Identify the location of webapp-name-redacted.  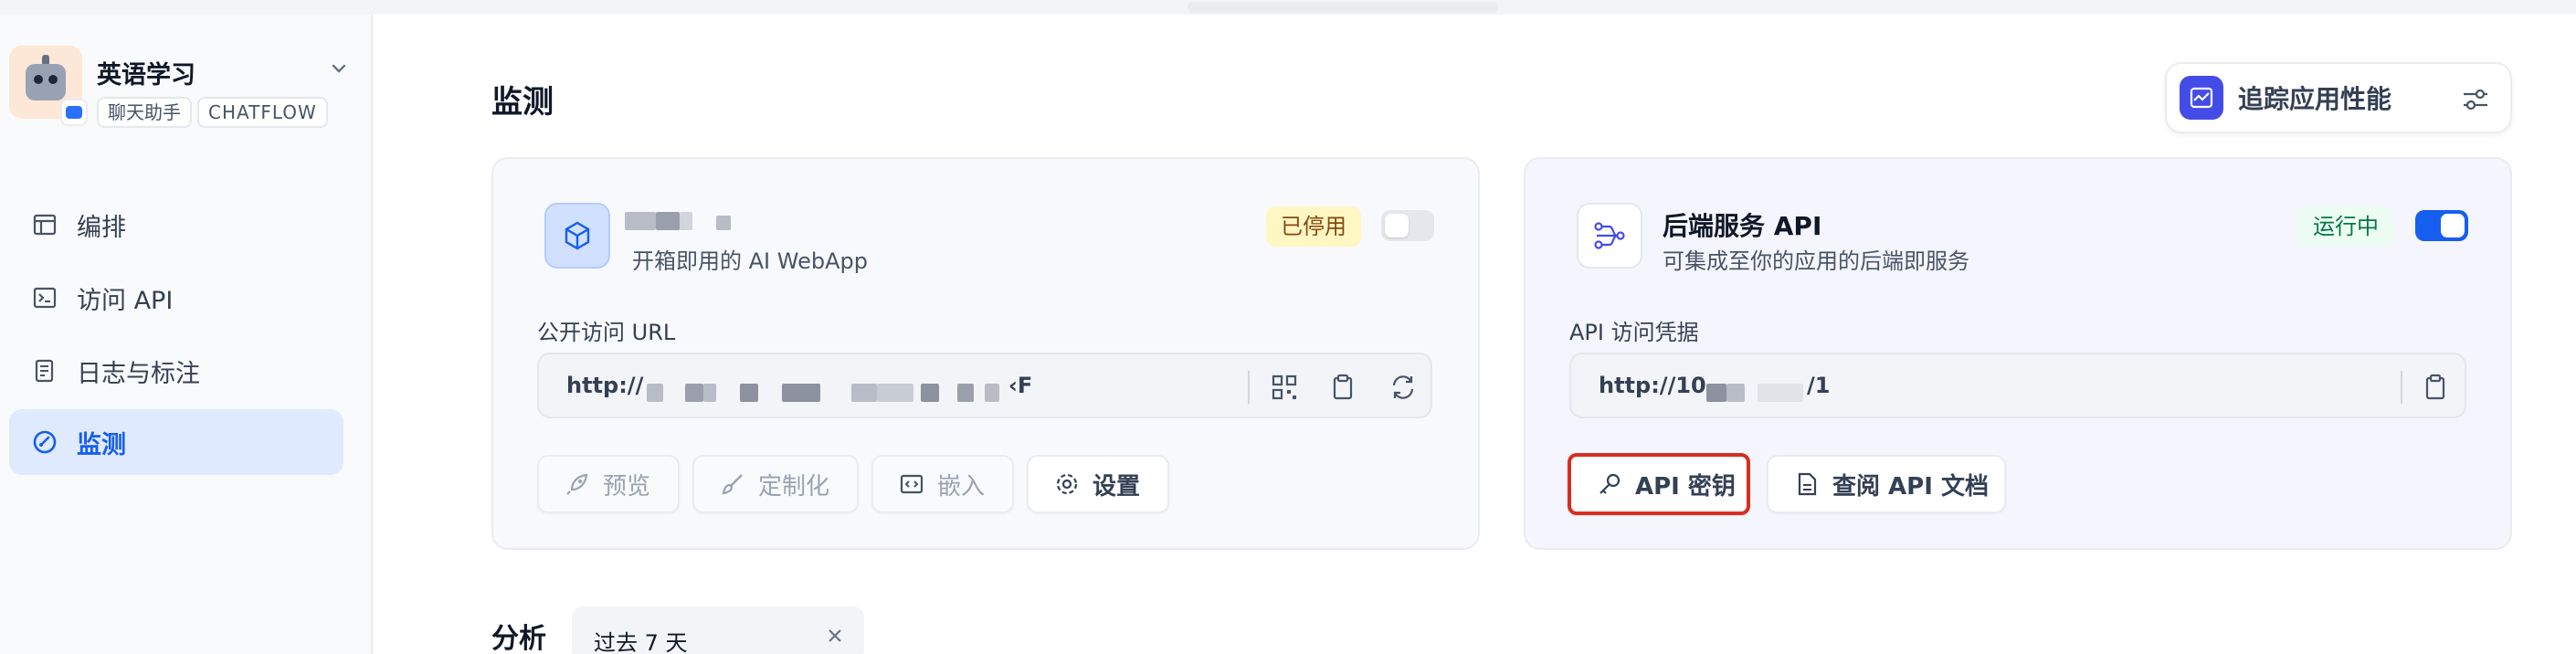
(680, 222).